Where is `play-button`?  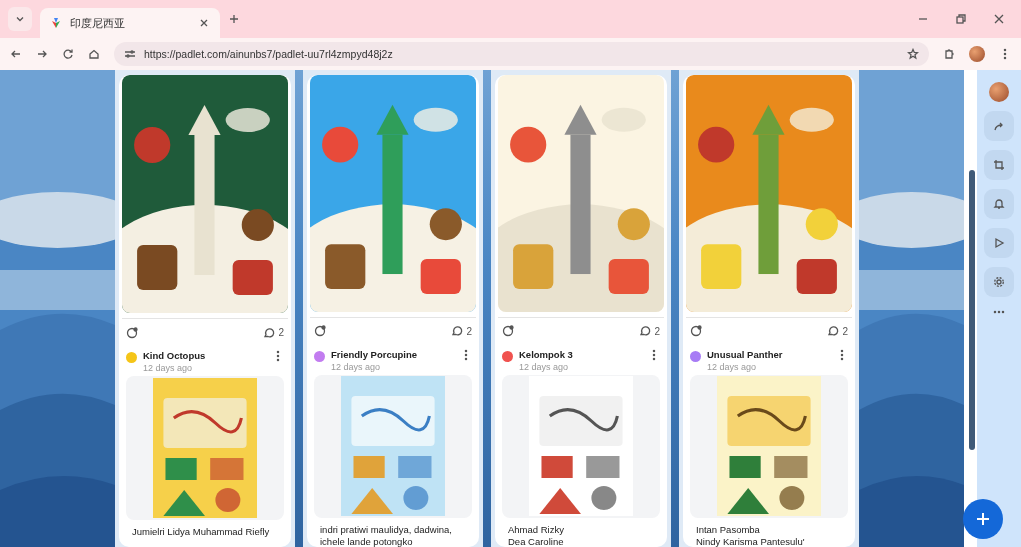
play-button is located at coordinates (999, 243).